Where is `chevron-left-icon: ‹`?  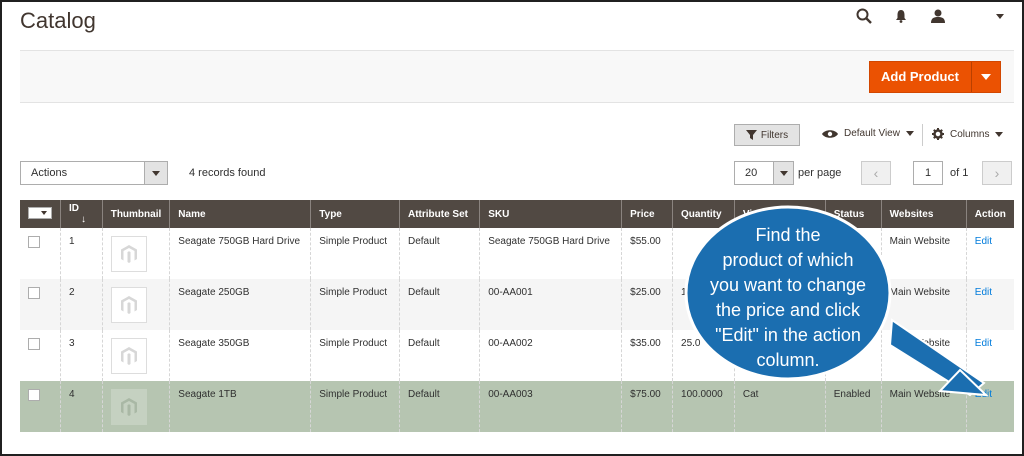 chevron-left-icon: ‹ is located at coordinates (876, 173).